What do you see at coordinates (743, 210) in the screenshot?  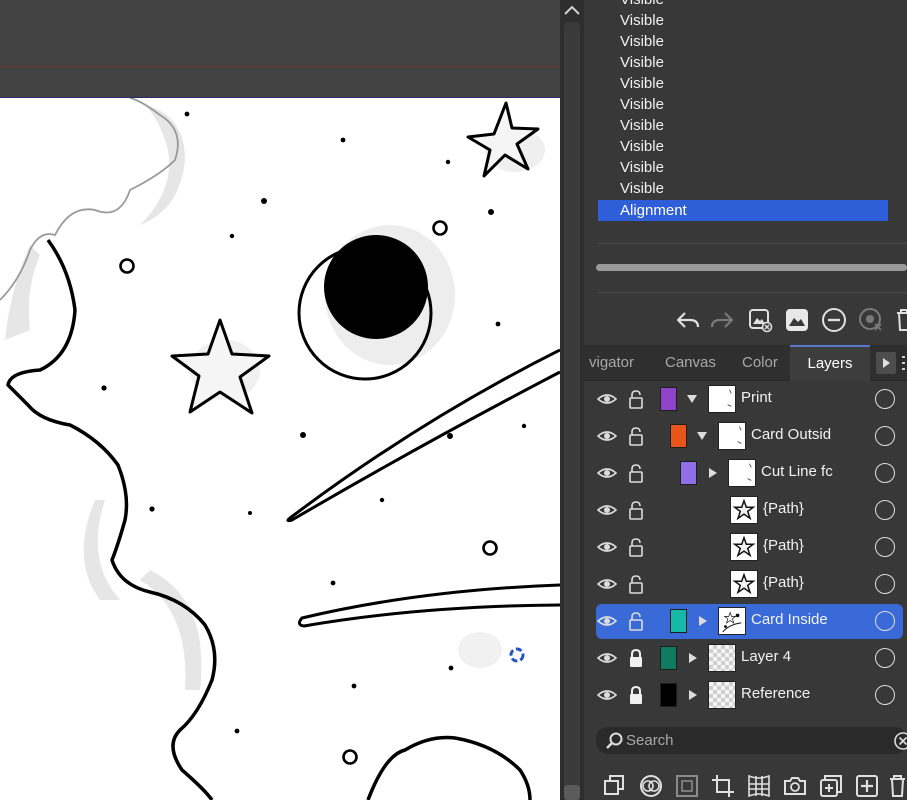 I see `list-item-selected: Alignment` at bounding box center [743, 210].